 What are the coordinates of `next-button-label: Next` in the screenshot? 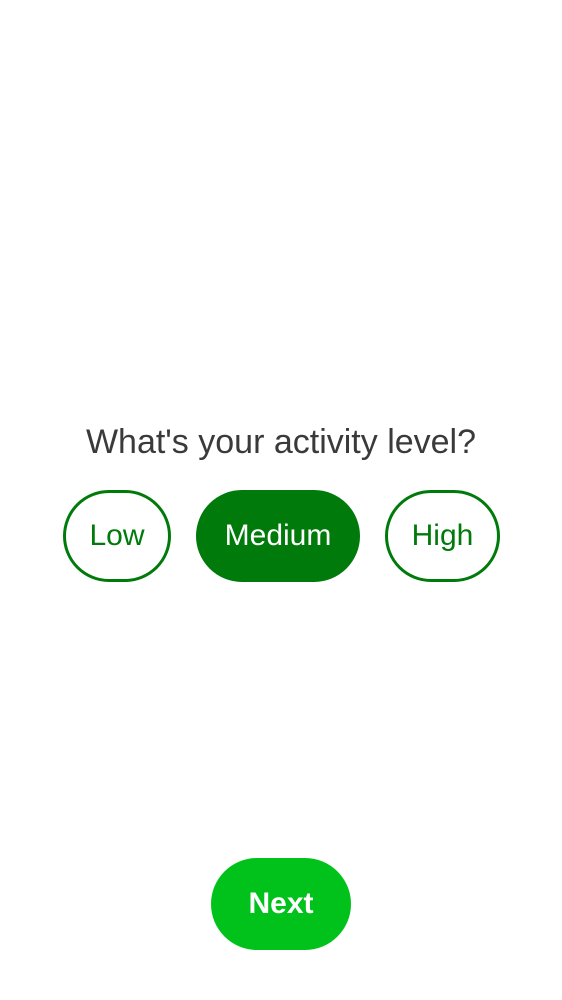 It's located at (281, 903).